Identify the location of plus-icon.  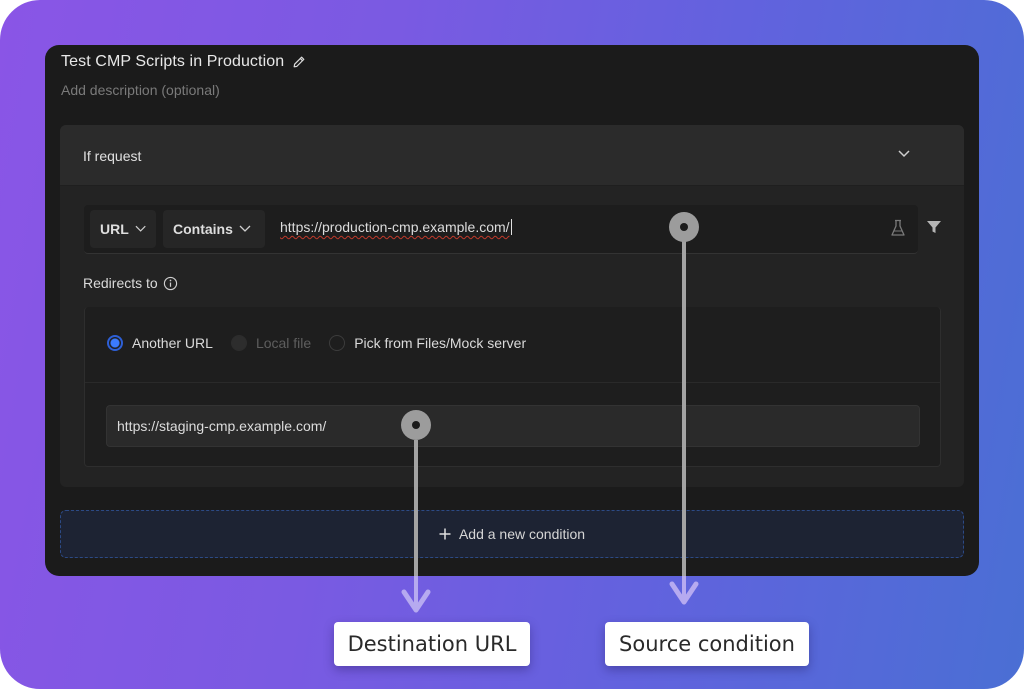
(445, 534).